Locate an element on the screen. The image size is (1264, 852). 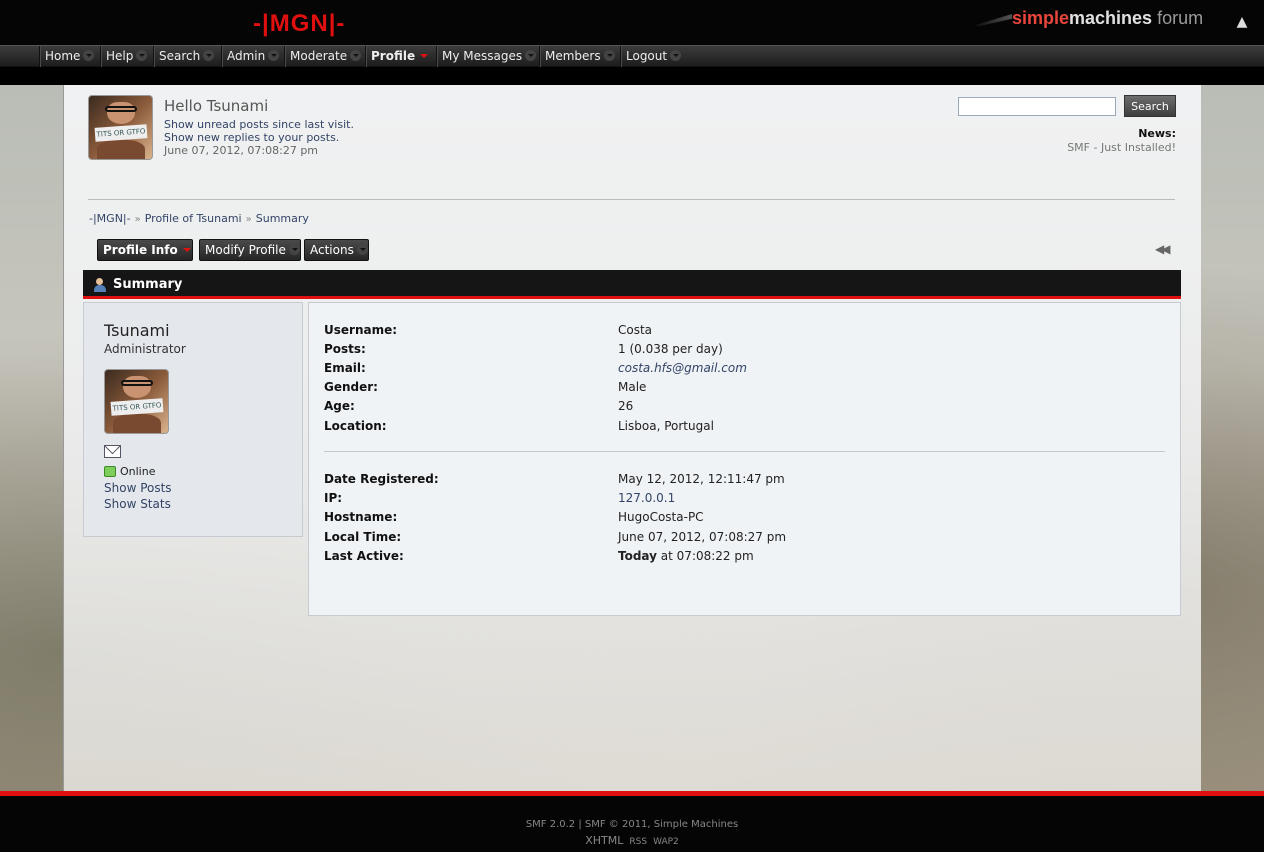
menu-profile-label: Profile is located at coordinates (393, 56).